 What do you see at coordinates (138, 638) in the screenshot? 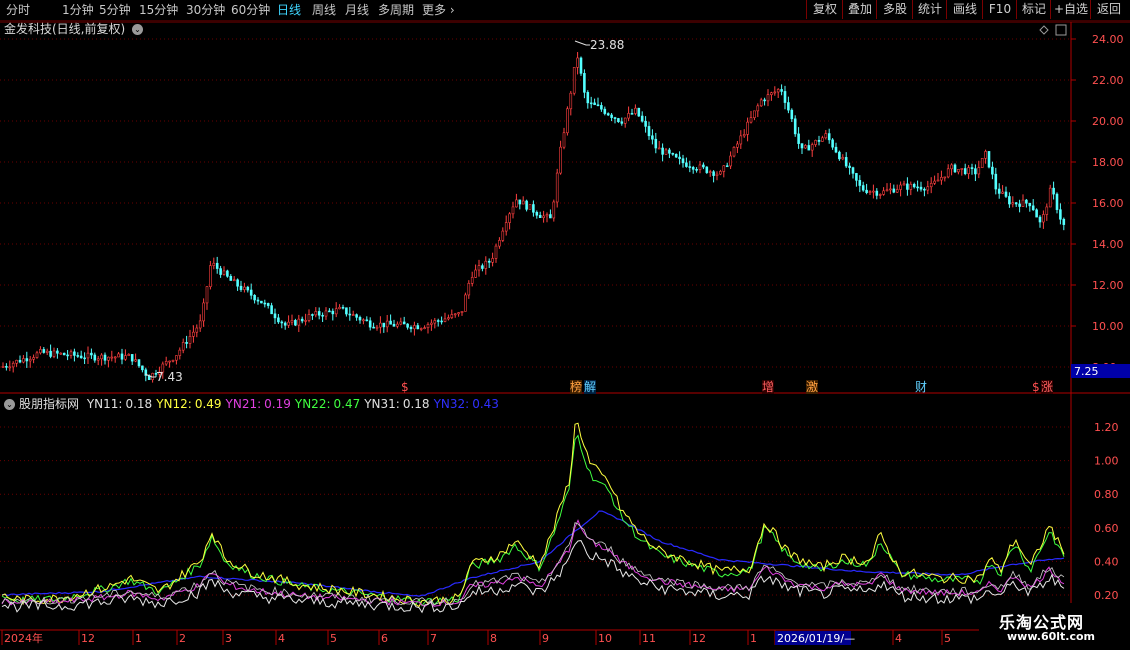
I see `date-label: 1` at bounding box center [138, 638].